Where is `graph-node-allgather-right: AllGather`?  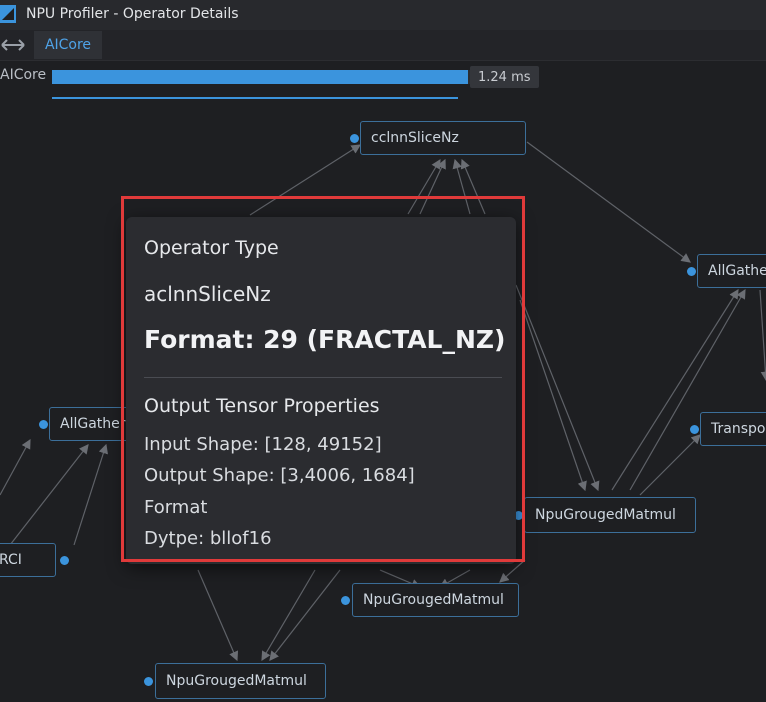 graph-node-allgather-right: AllGather is located at coordinates (731, 271).